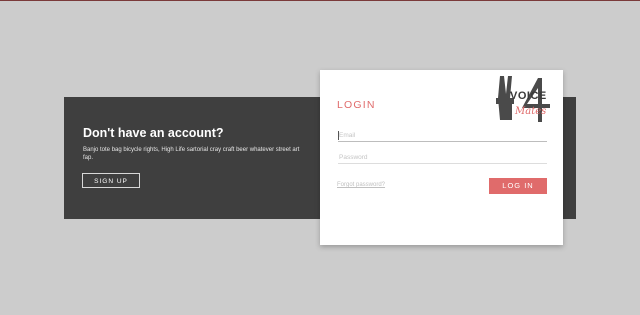 This screenshot has height=315, width=640. I want to click on forgot-password-link: Forgot password?, so click(361, 185).